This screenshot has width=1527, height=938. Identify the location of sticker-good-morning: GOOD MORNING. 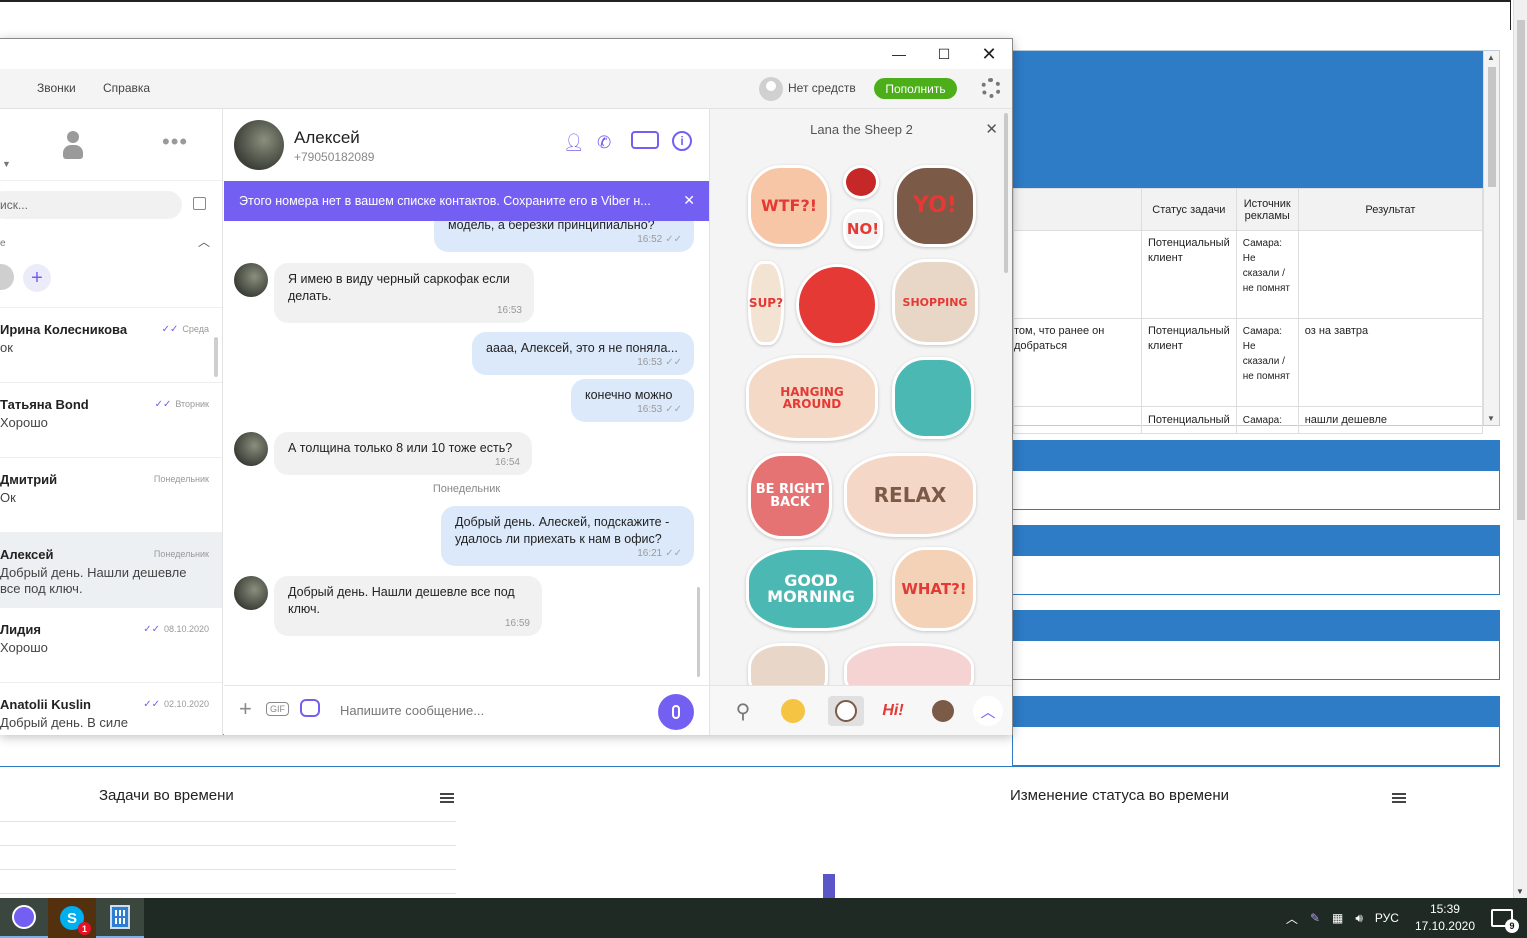
(811, 589).